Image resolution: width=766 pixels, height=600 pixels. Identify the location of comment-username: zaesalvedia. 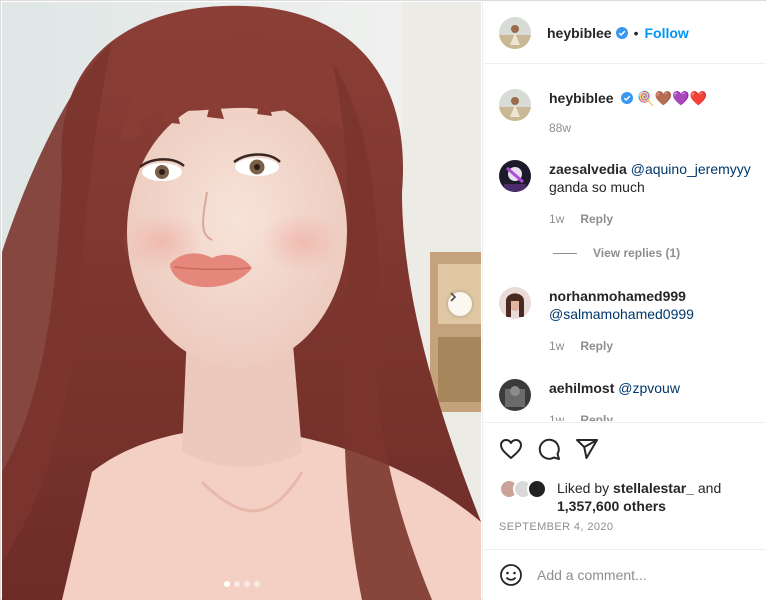
(588, 169).